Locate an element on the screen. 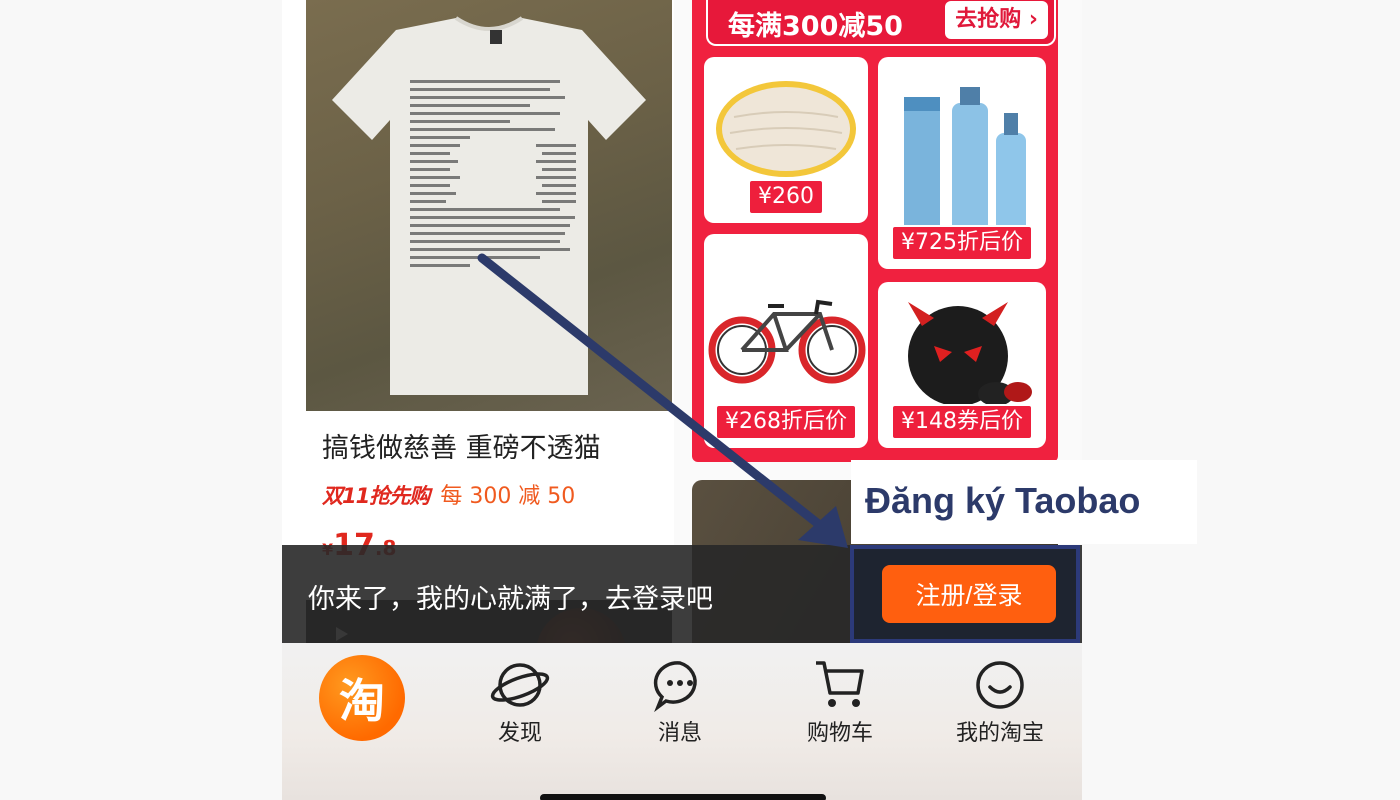  tile-price: ¥260 is located at coordinates (786, 197).